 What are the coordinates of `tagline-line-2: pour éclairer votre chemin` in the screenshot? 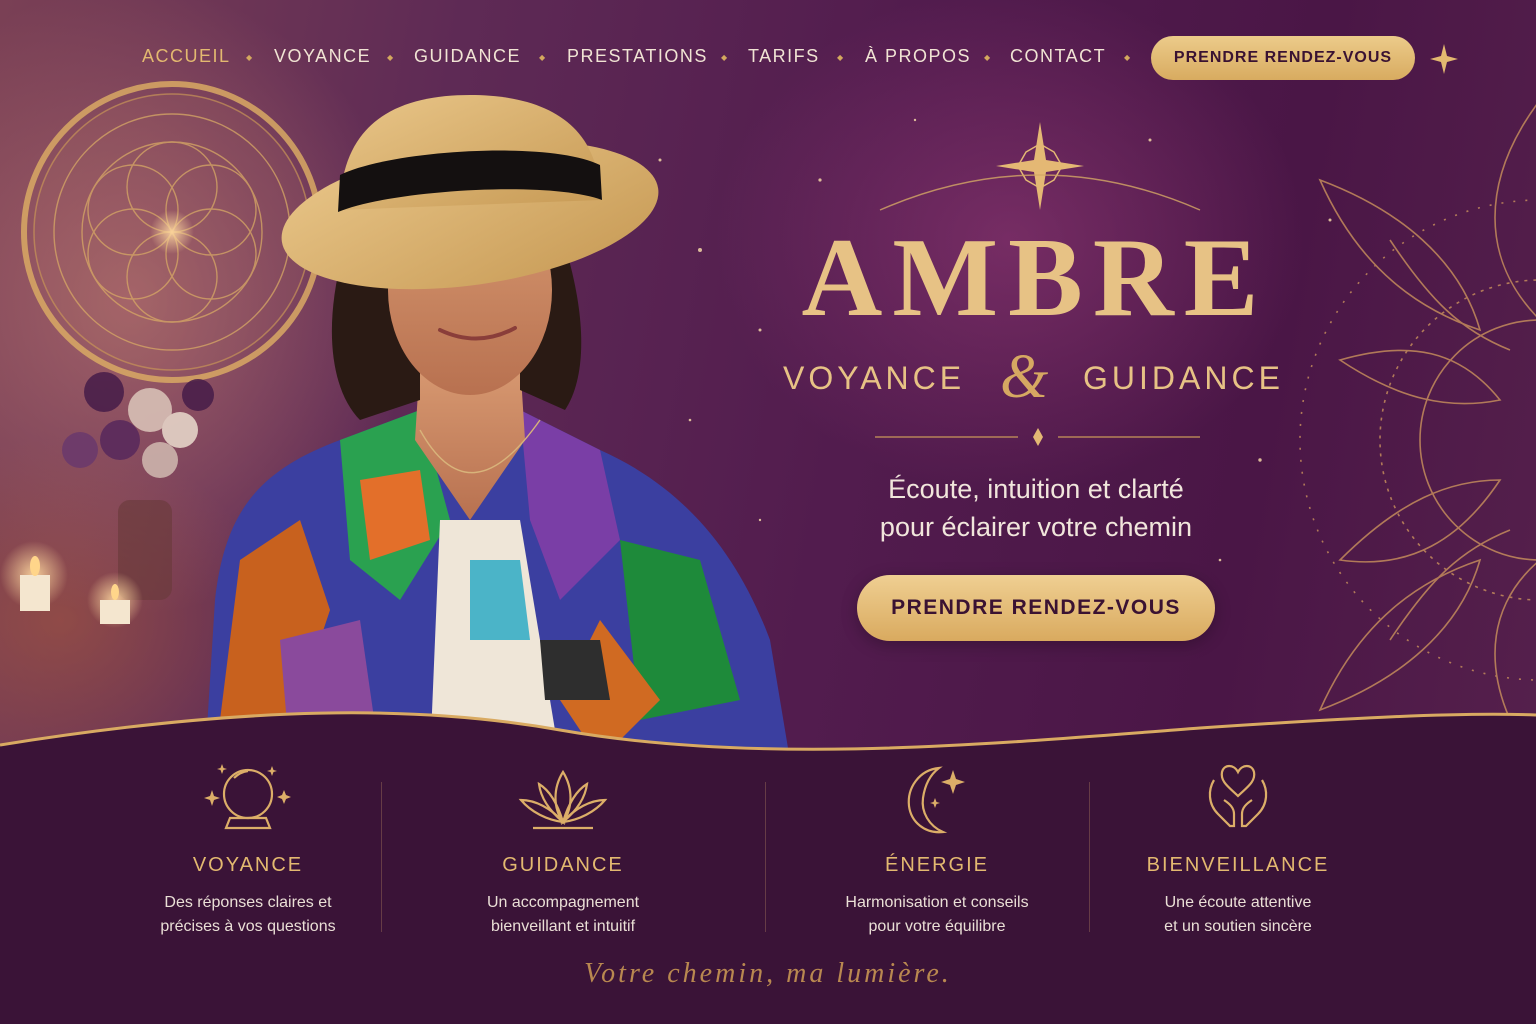 It's located at (1036, 527).